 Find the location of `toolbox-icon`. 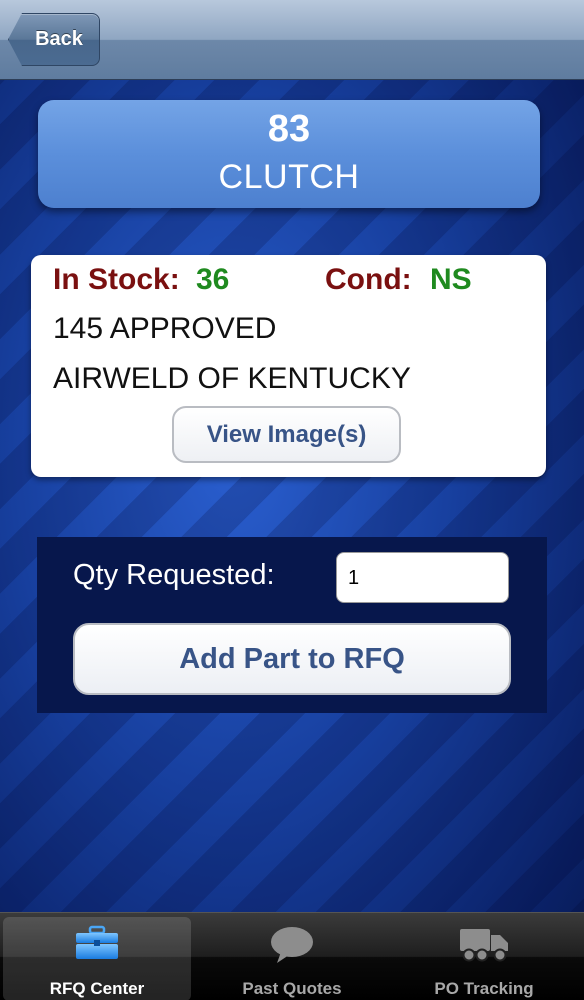

toolbox-icon is located at coordinates (97, 945).